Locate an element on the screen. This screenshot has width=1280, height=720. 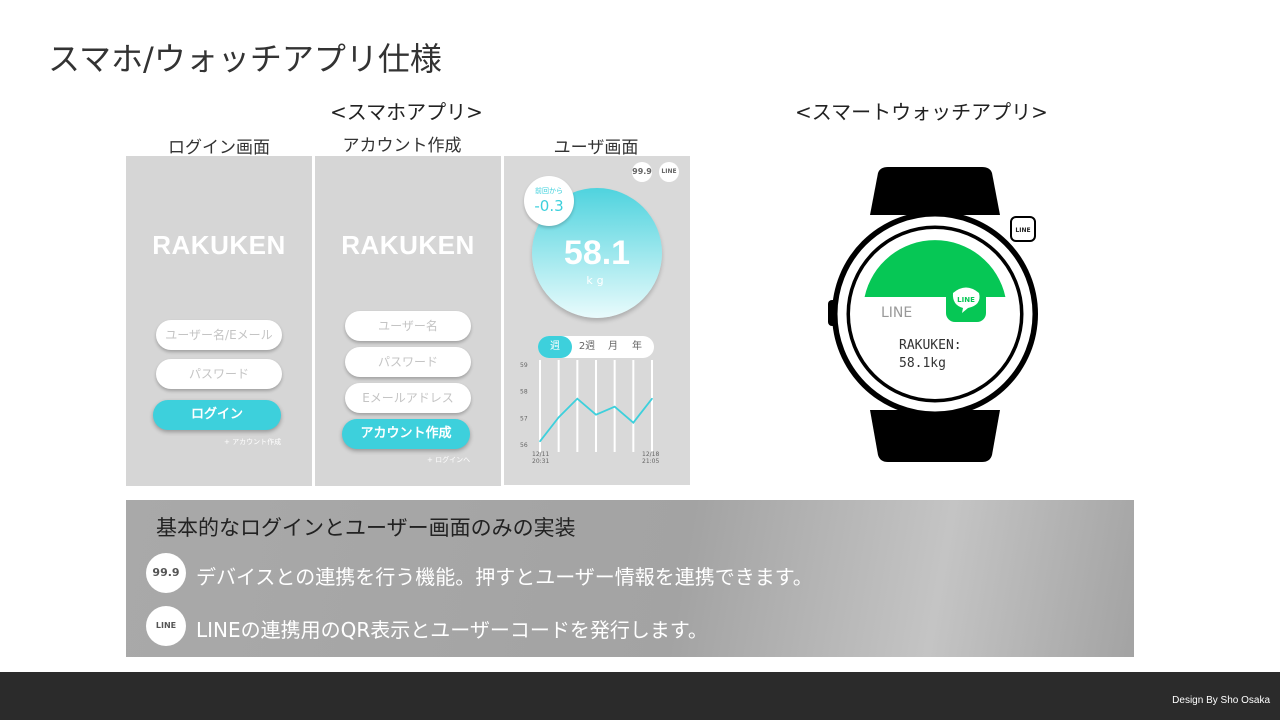
page-title: スマホ/ウォッチアプリ仕様 is located at coordinates (245, 59).